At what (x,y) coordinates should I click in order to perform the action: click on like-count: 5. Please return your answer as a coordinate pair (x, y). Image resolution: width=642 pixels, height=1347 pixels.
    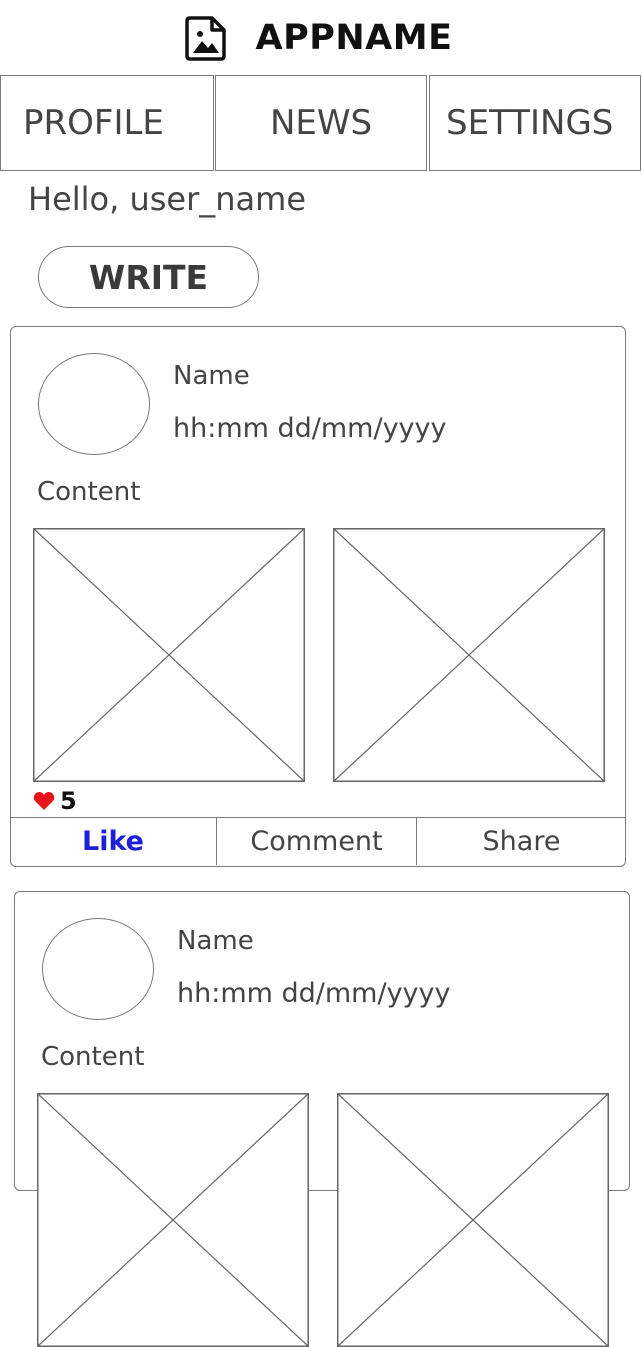
    Looking at the image, I should click on (55, 801).